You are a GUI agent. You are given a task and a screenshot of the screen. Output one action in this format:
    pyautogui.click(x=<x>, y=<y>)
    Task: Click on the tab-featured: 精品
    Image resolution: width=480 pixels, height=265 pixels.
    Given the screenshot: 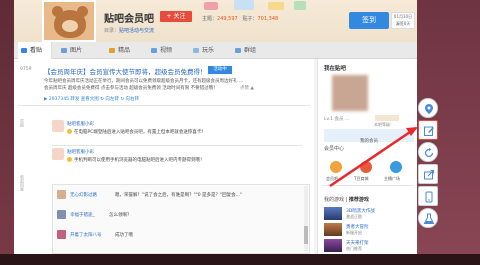 What is the action you would take?
    pyautogui.click(x=123, y=50)
    